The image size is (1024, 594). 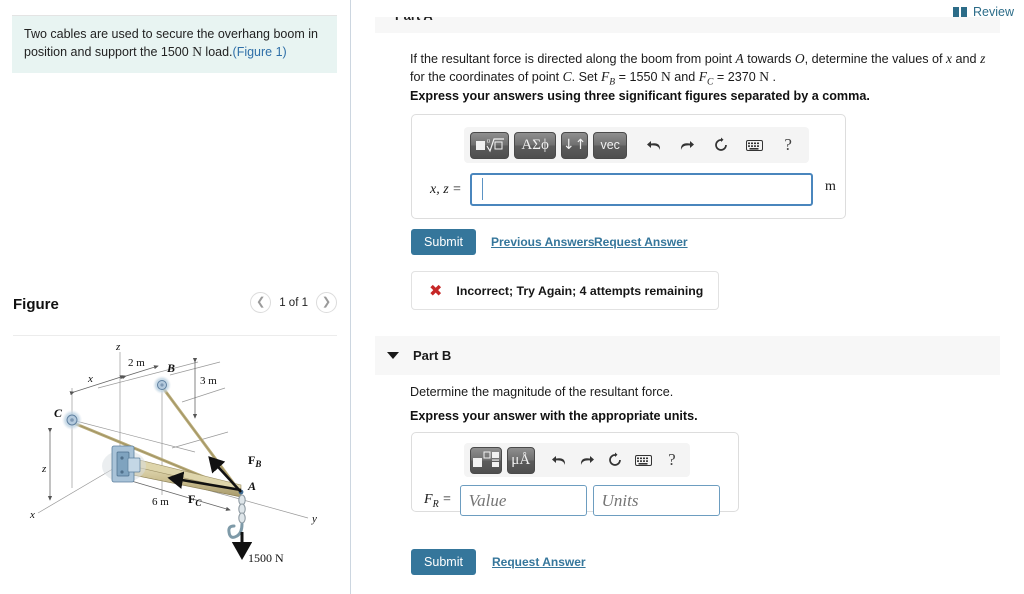 I want to click on fraction-glyph, so click(x=485, y=459).